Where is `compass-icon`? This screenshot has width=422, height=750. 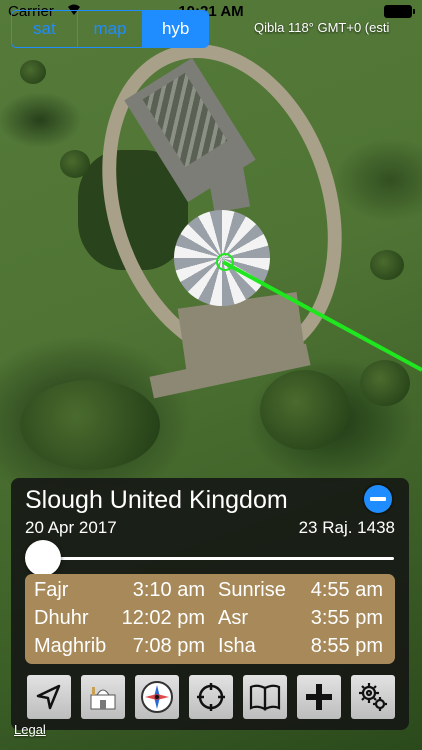
compass-icon is located at coordinates (157, 697).